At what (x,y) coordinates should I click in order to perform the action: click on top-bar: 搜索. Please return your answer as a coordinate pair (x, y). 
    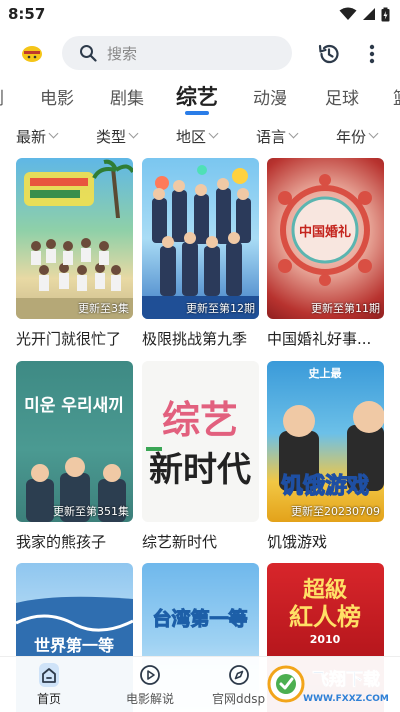
    Looking at the image, I should click on (200, 53).